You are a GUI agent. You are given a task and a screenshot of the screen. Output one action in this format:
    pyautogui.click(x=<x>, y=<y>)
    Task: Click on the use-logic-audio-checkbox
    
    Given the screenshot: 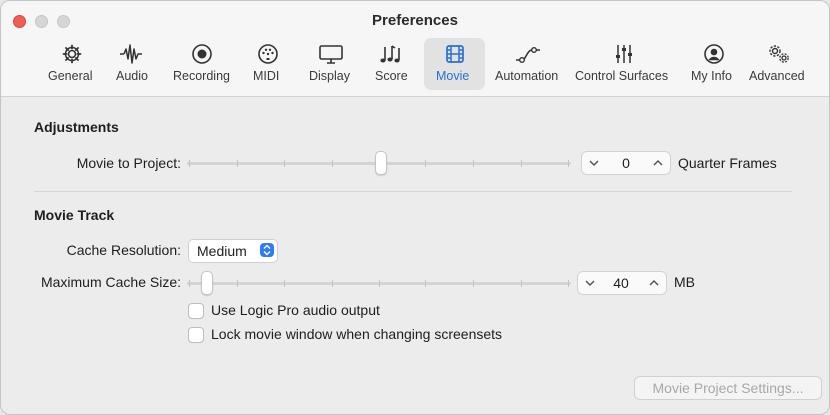 What is the action you would take?
    pyautogui.click(x=196, y=311)
    